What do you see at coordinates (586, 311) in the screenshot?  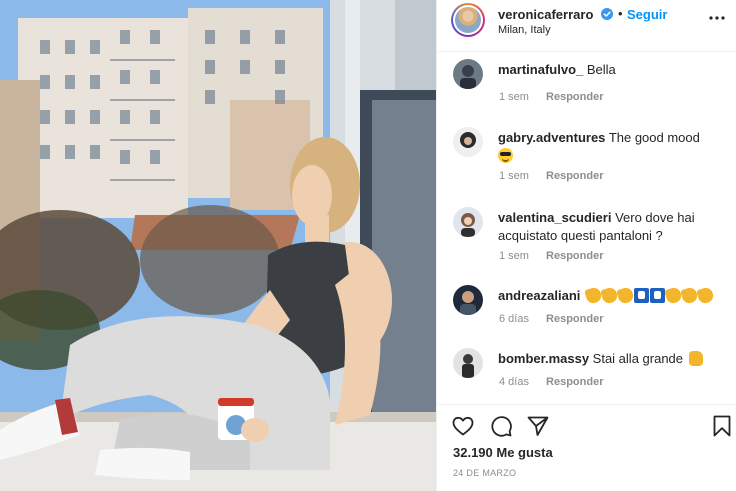 I see `comment-item: andreazaliani 6 días Responder` at bounding box center [586, 311].